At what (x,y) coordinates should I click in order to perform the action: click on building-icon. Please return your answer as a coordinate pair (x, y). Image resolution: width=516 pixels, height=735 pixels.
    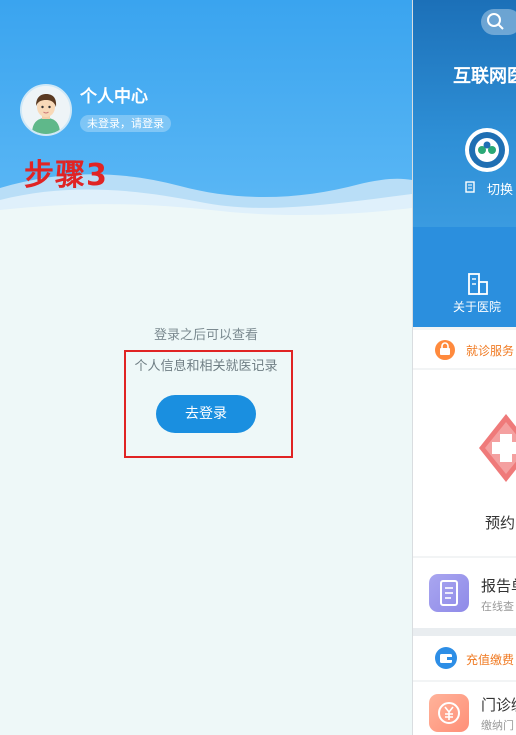
    Looking at the image, I should click on (478, 283).